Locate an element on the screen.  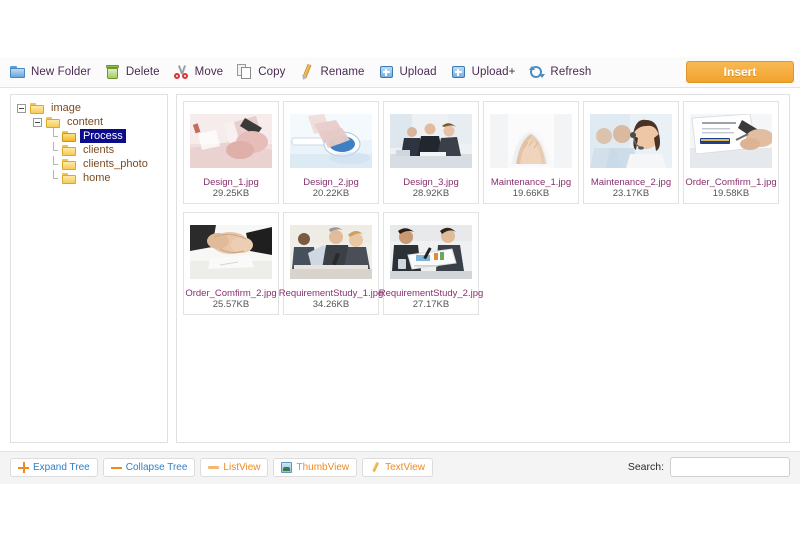
refresh-label: Refresh is located at coordinates (571, 72).